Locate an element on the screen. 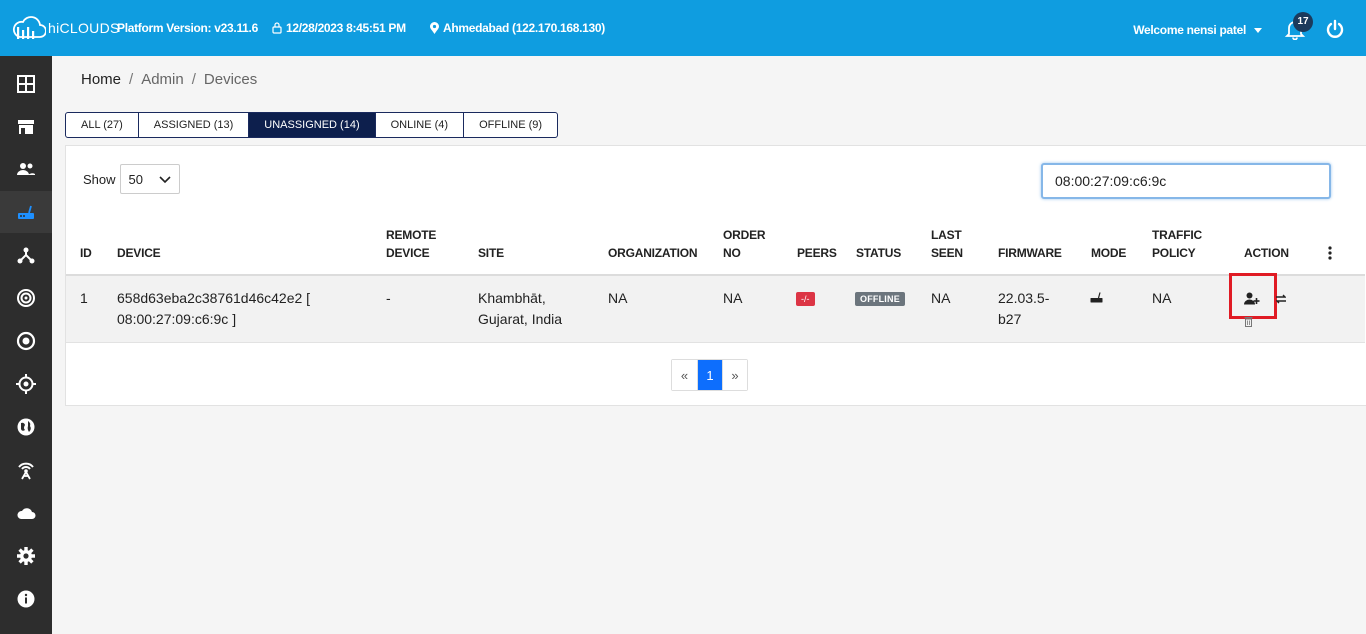 The width and height of the screenshot is (1366, 634). col-last-line1: LAST is located at coordinates (946, 235).